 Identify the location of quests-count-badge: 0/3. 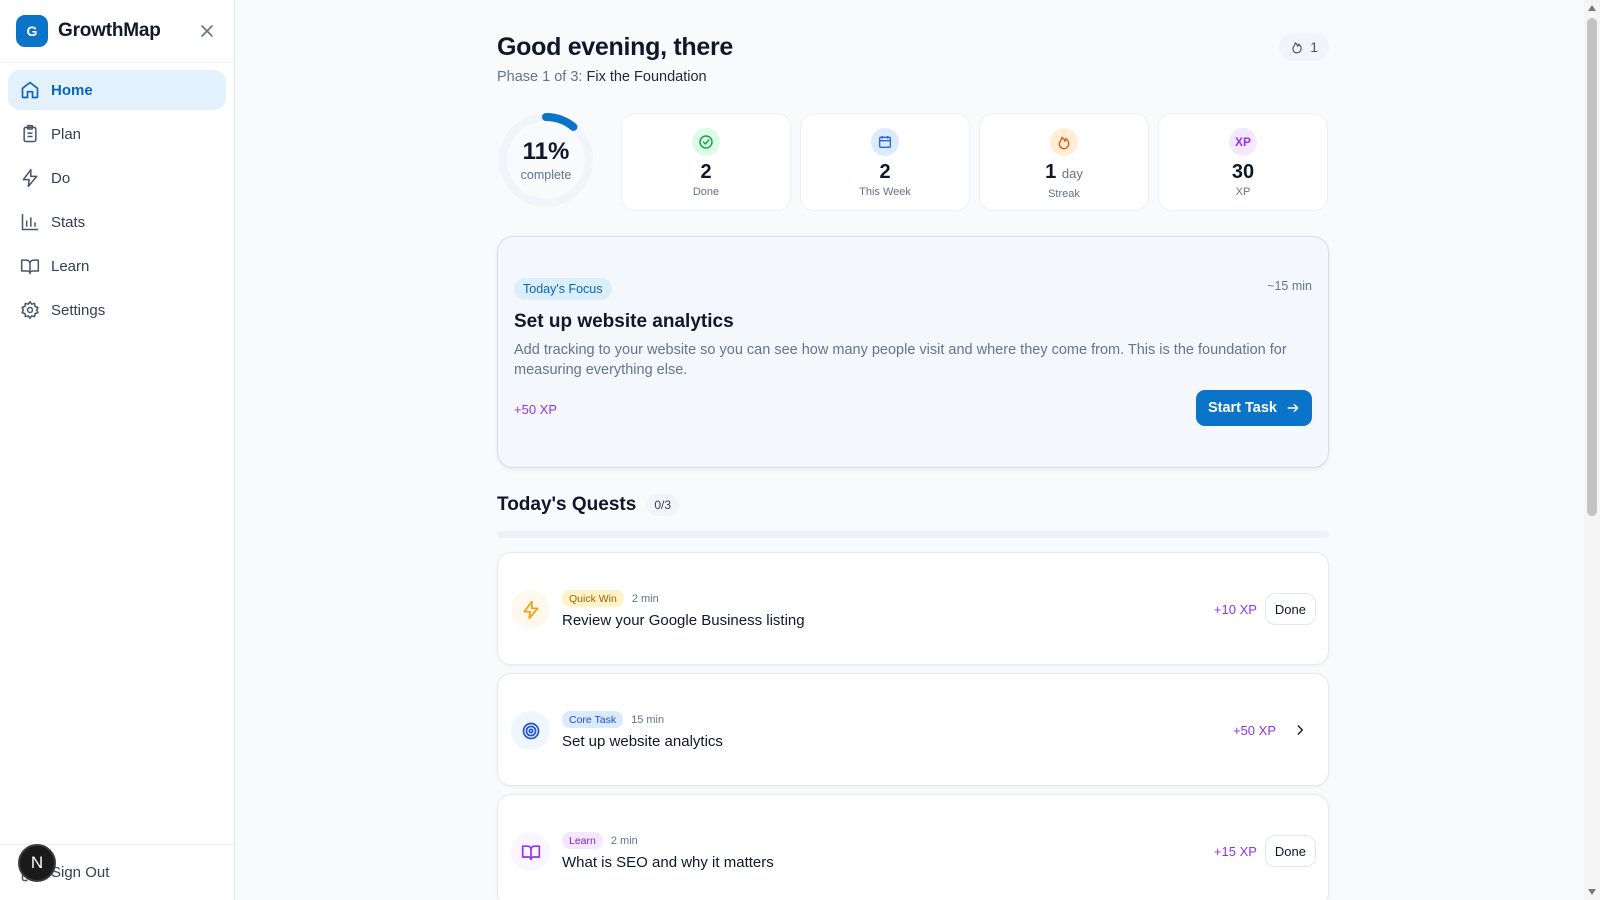
(663, 505).